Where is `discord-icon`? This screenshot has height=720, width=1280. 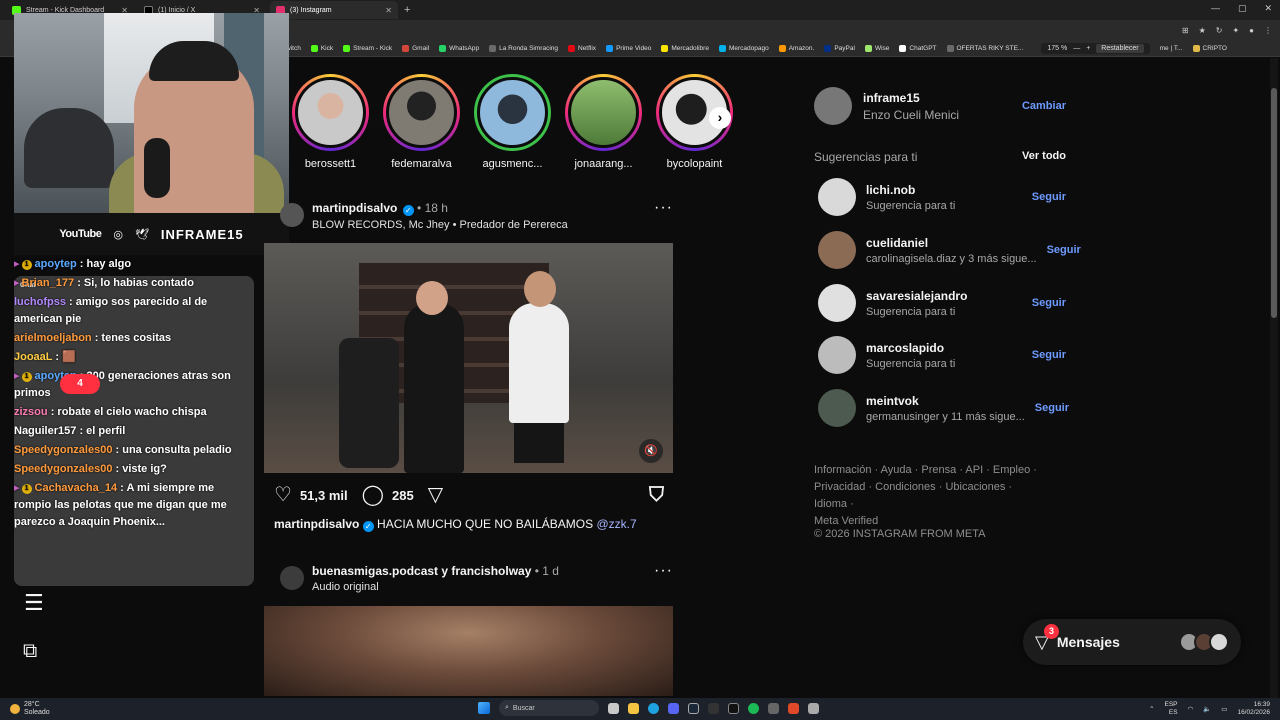
discord-icon is located at coordinates (673, 708).